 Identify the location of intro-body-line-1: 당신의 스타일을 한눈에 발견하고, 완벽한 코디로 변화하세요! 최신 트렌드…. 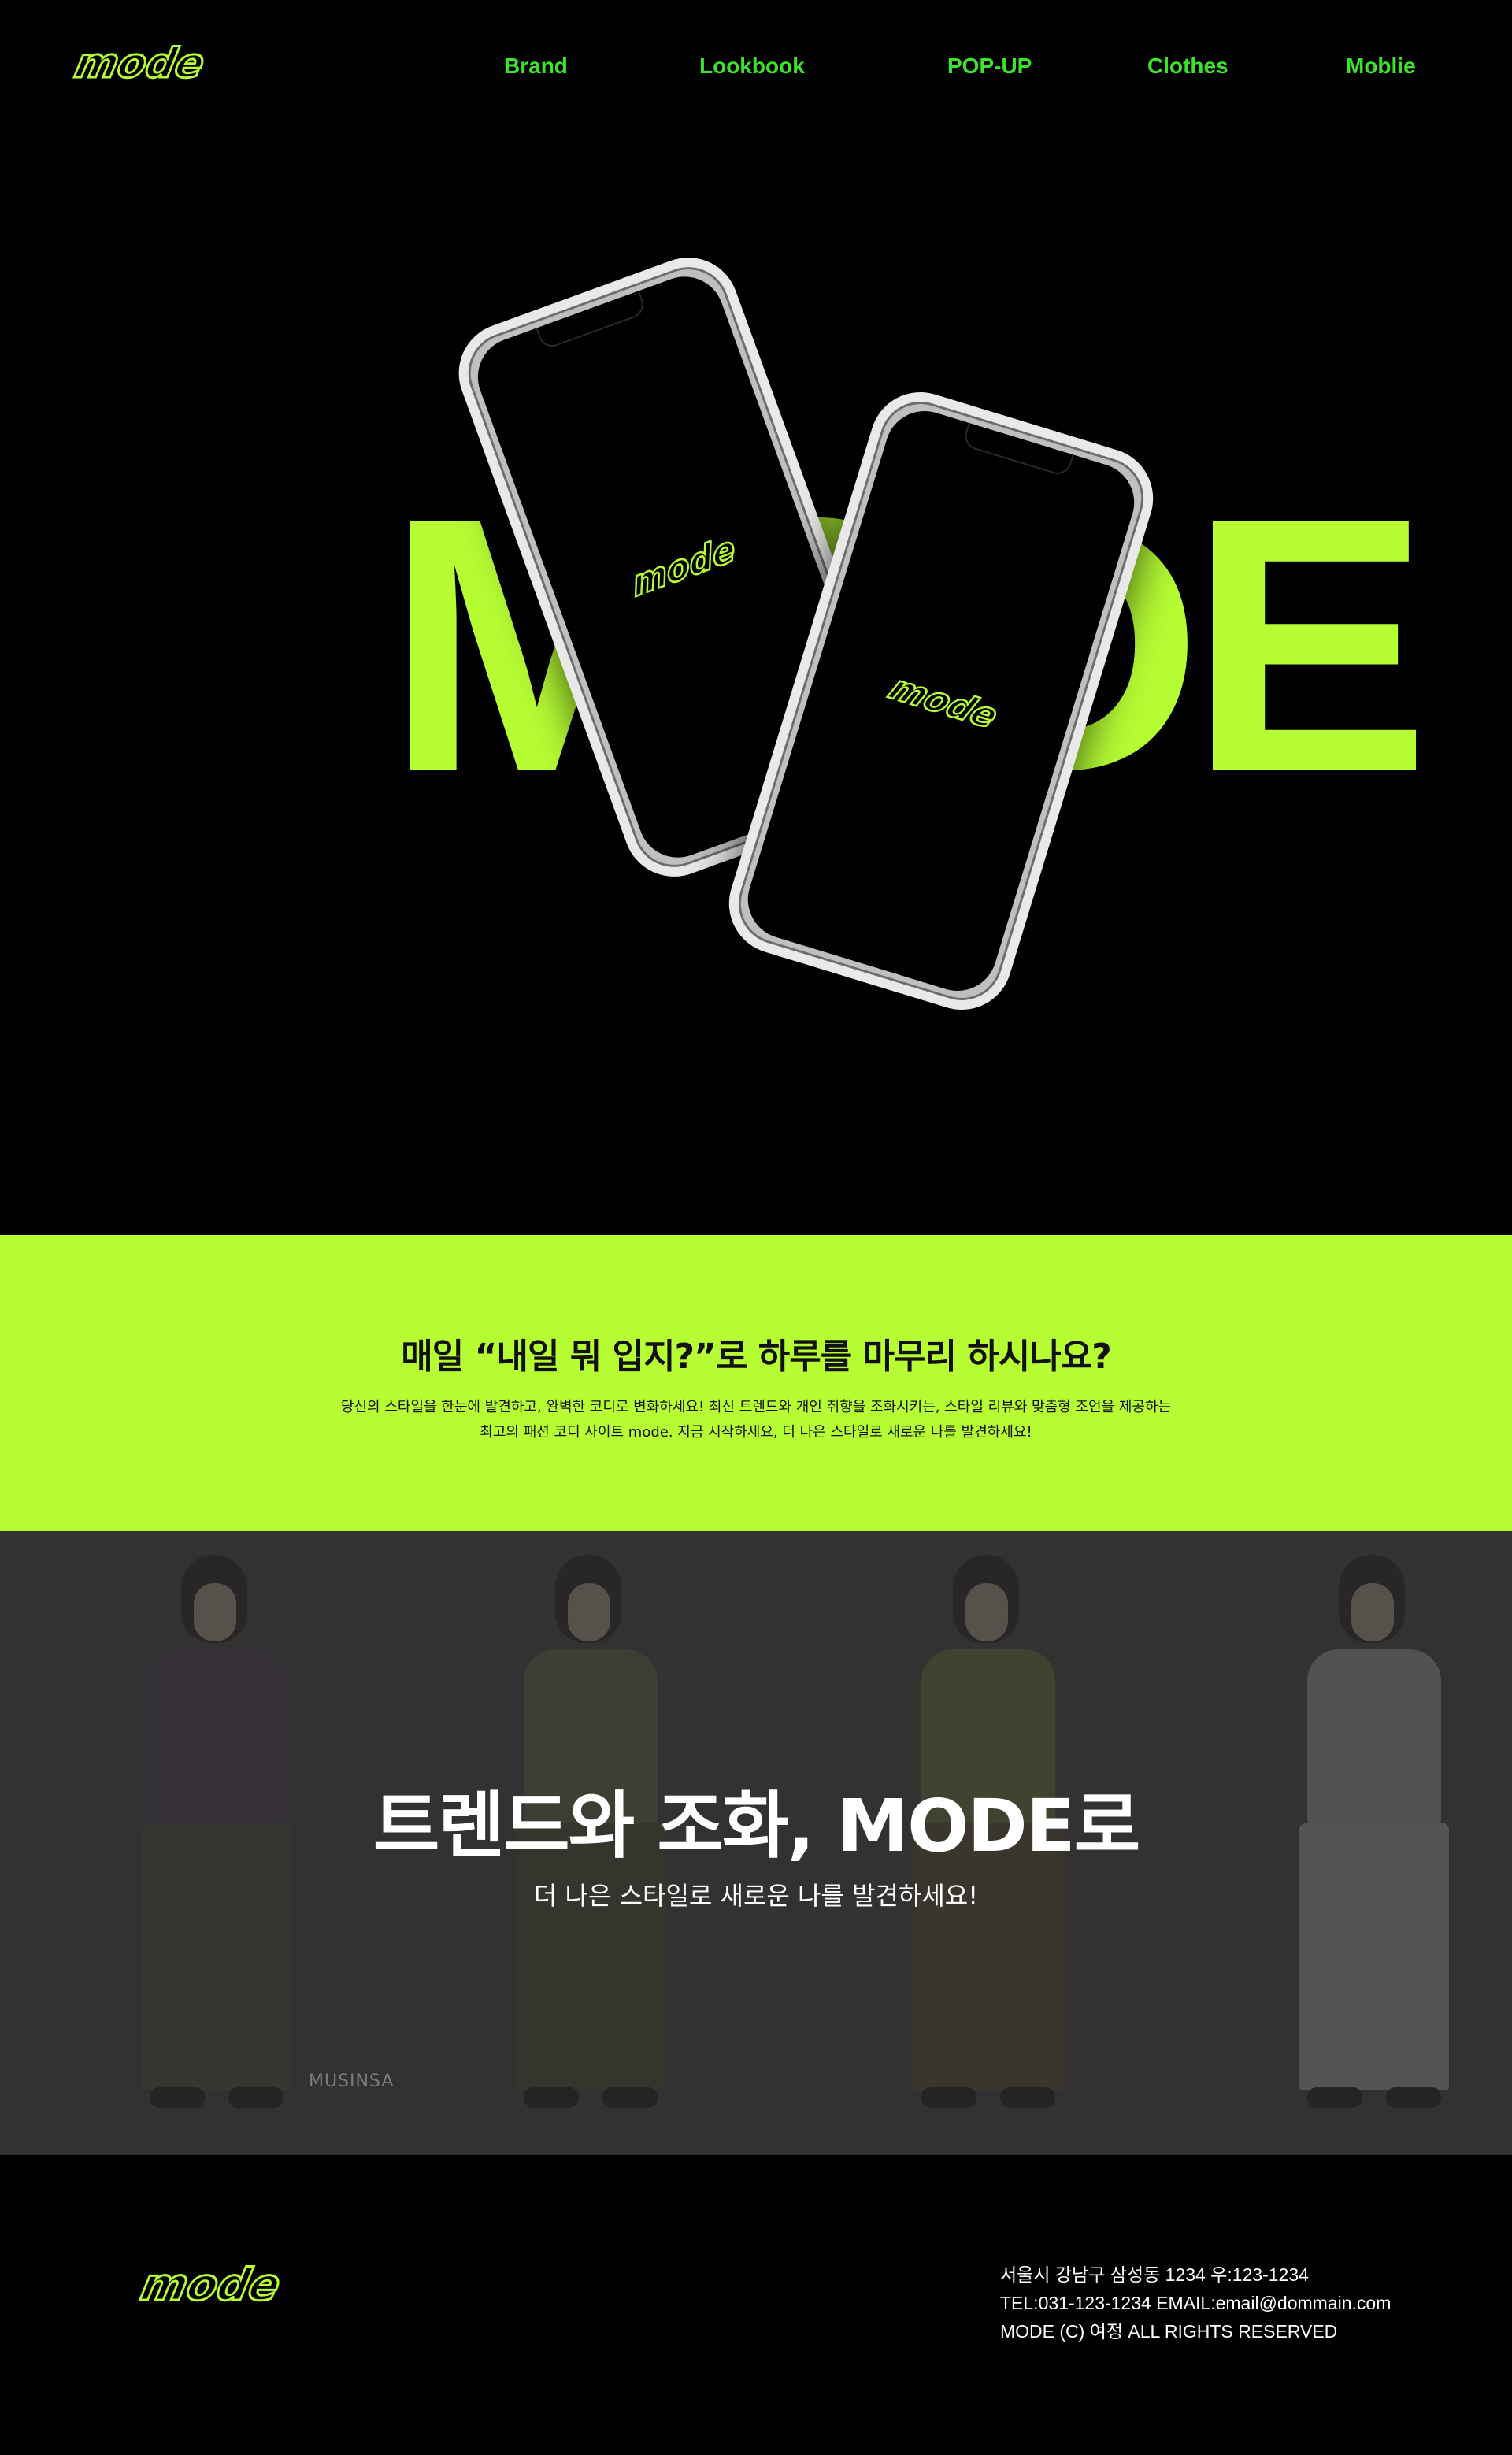
(756, 1407).